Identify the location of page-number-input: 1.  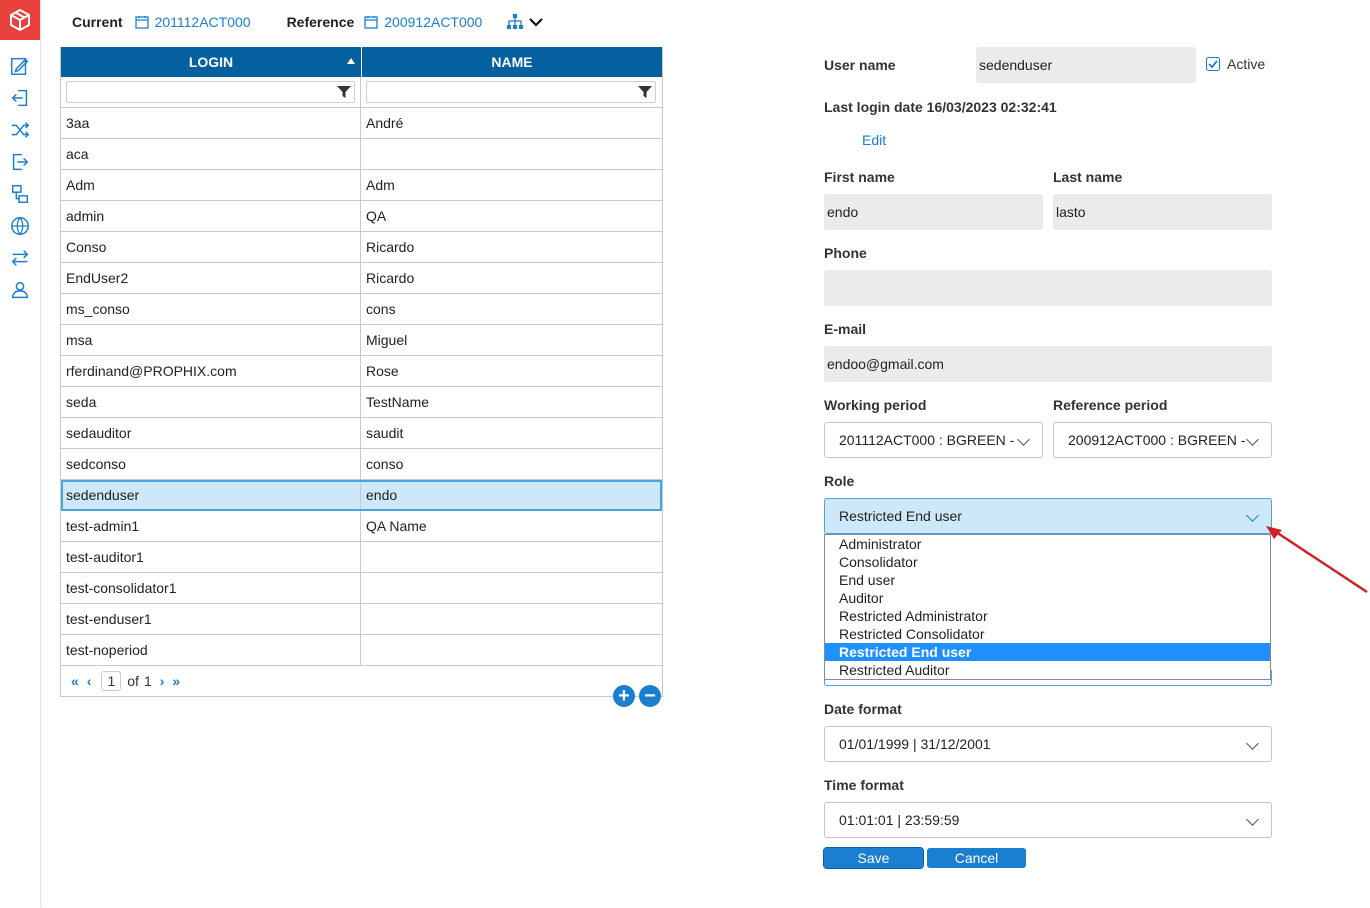
(111, 681).